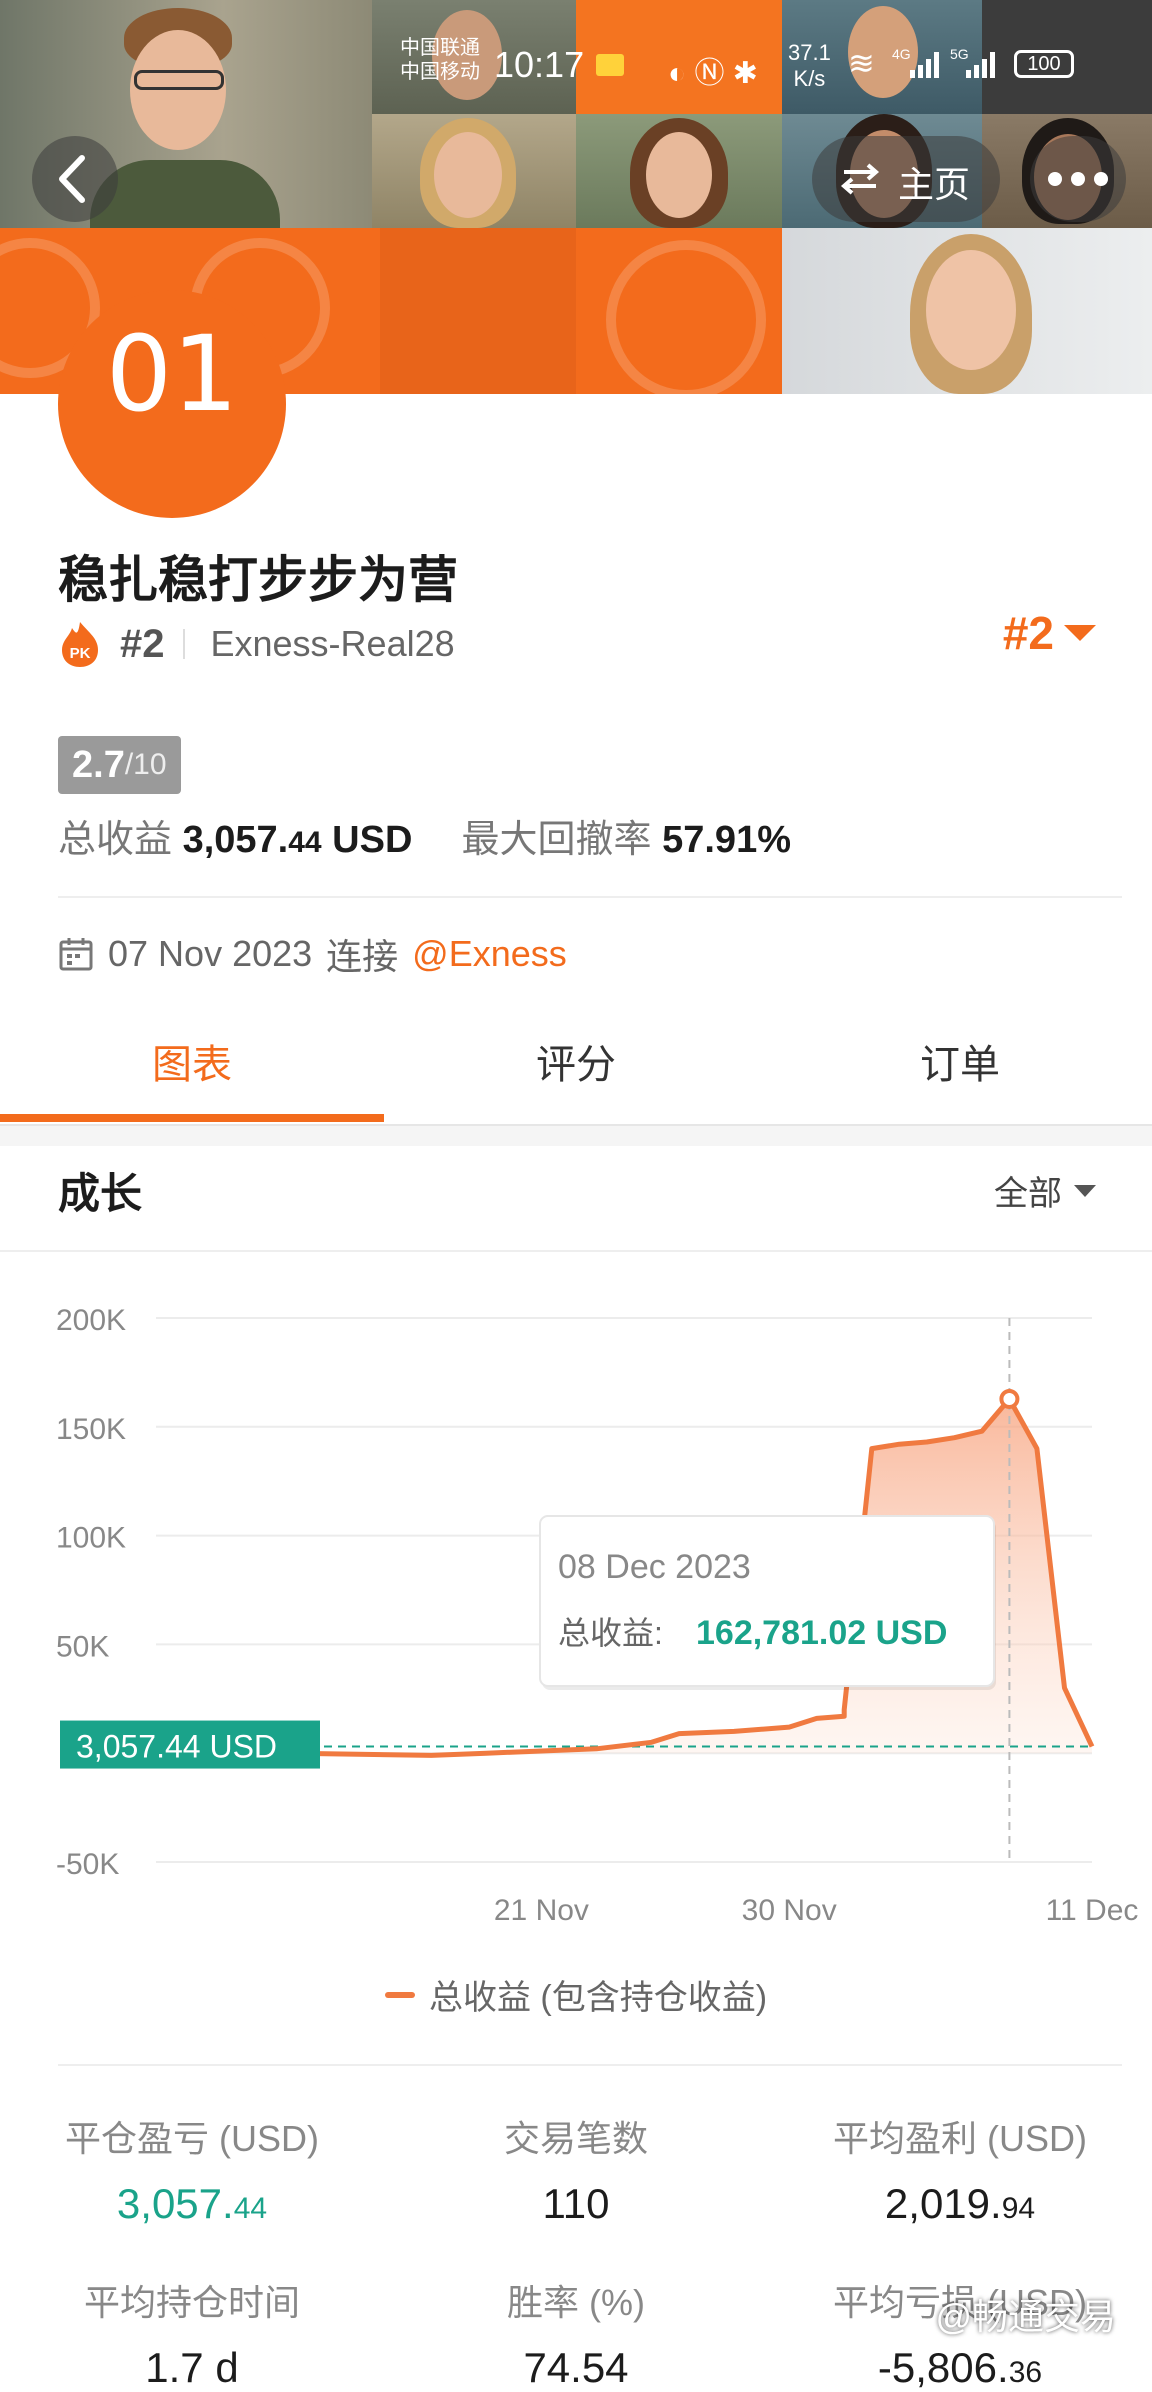  I want to click on tooltip-box, so click(767, 1601).